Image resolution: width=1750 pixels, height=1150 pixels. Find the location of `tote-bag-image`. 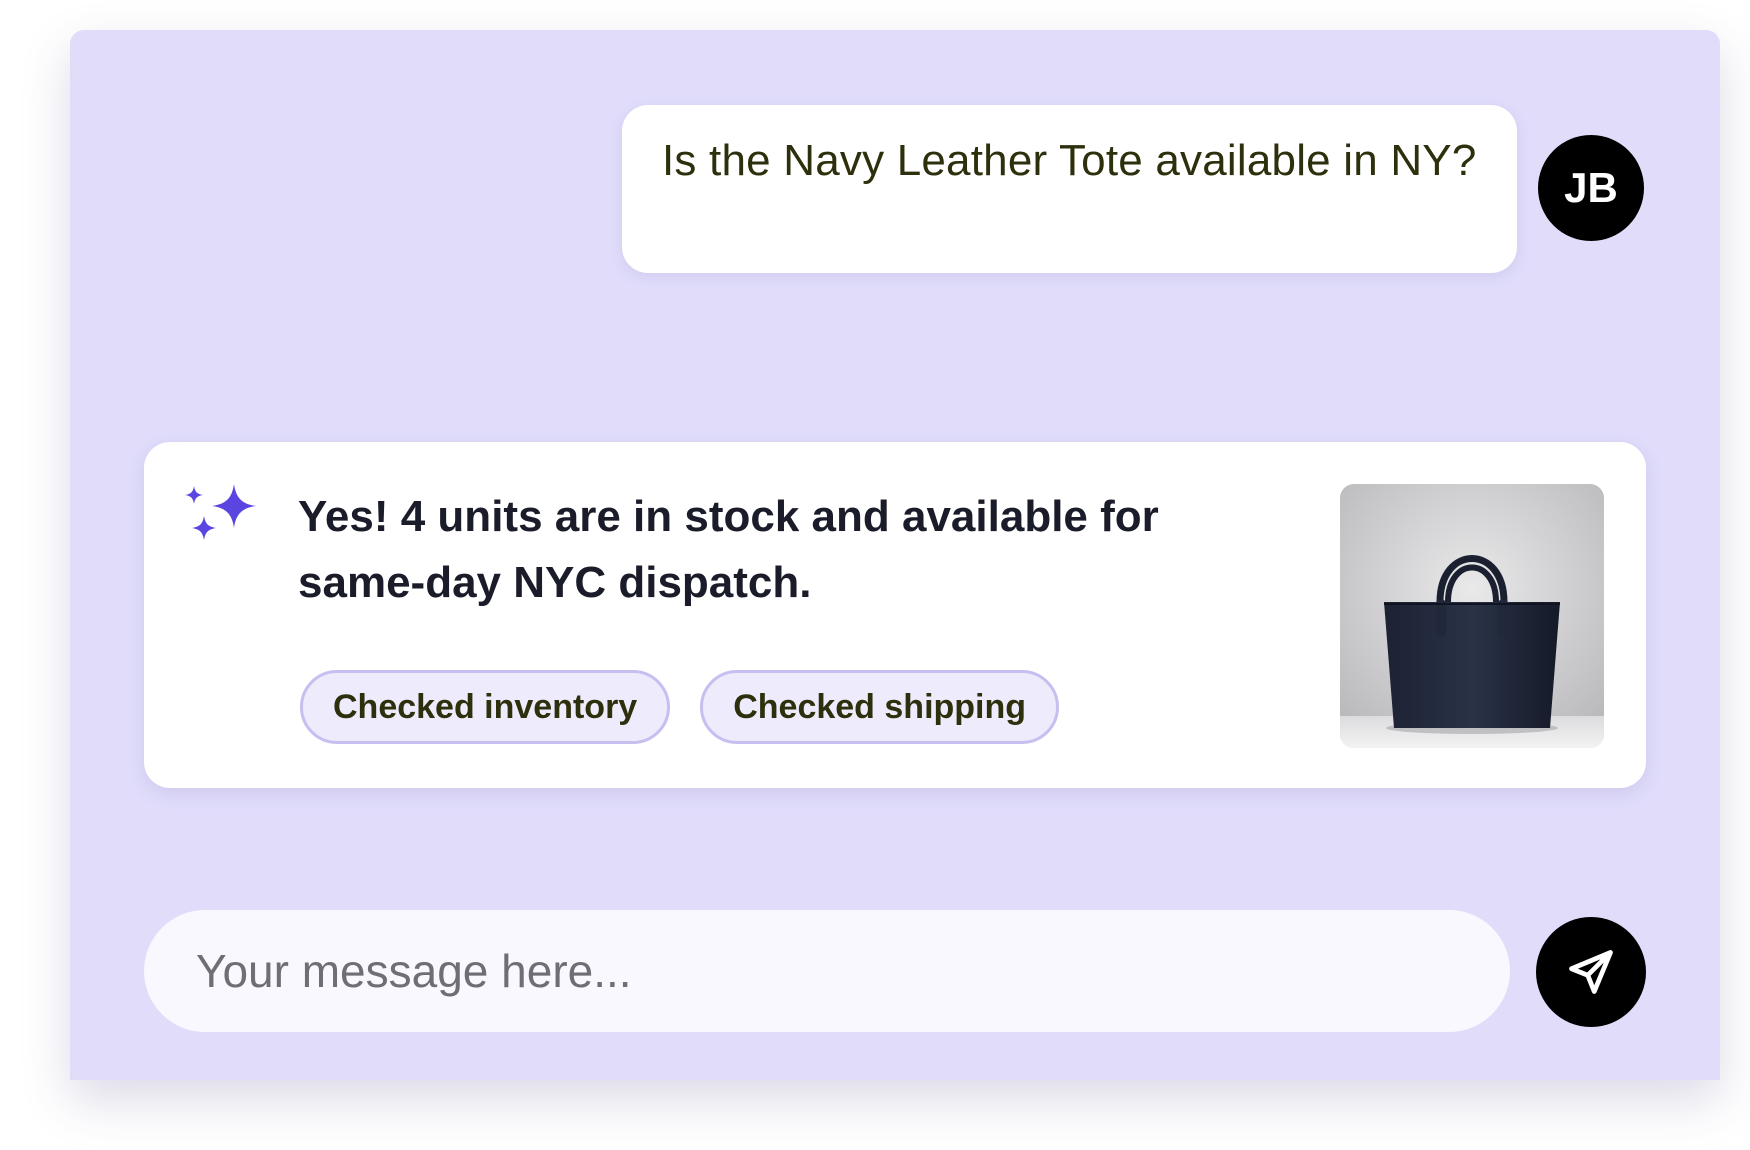

tote-bag-image is located at coordinates (1472, 616).